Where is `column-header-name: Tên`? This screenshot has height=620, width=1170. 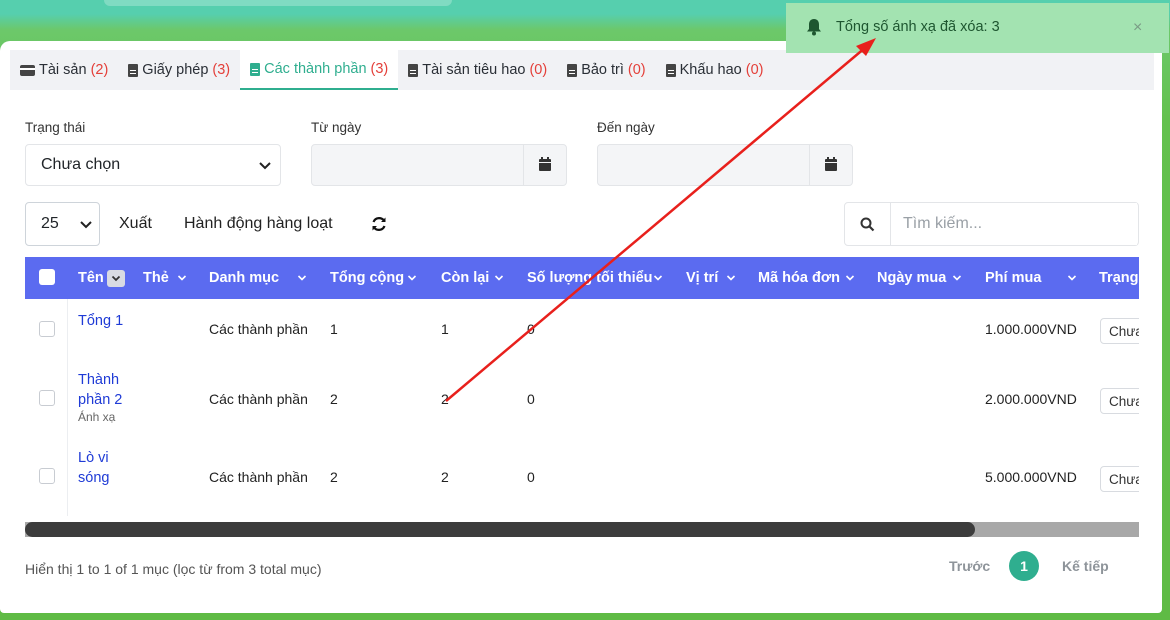
column-header-name: Tên is located at coordinates (101, 278).